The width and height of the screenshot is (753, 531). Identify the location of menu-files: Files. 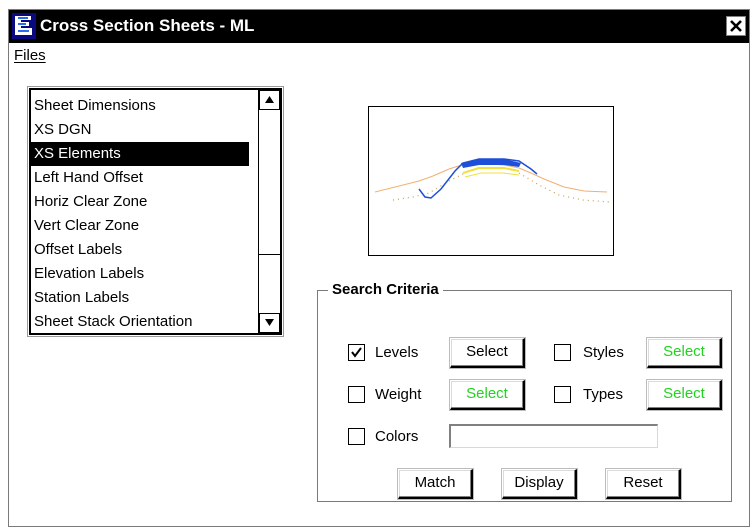
(30, 55).